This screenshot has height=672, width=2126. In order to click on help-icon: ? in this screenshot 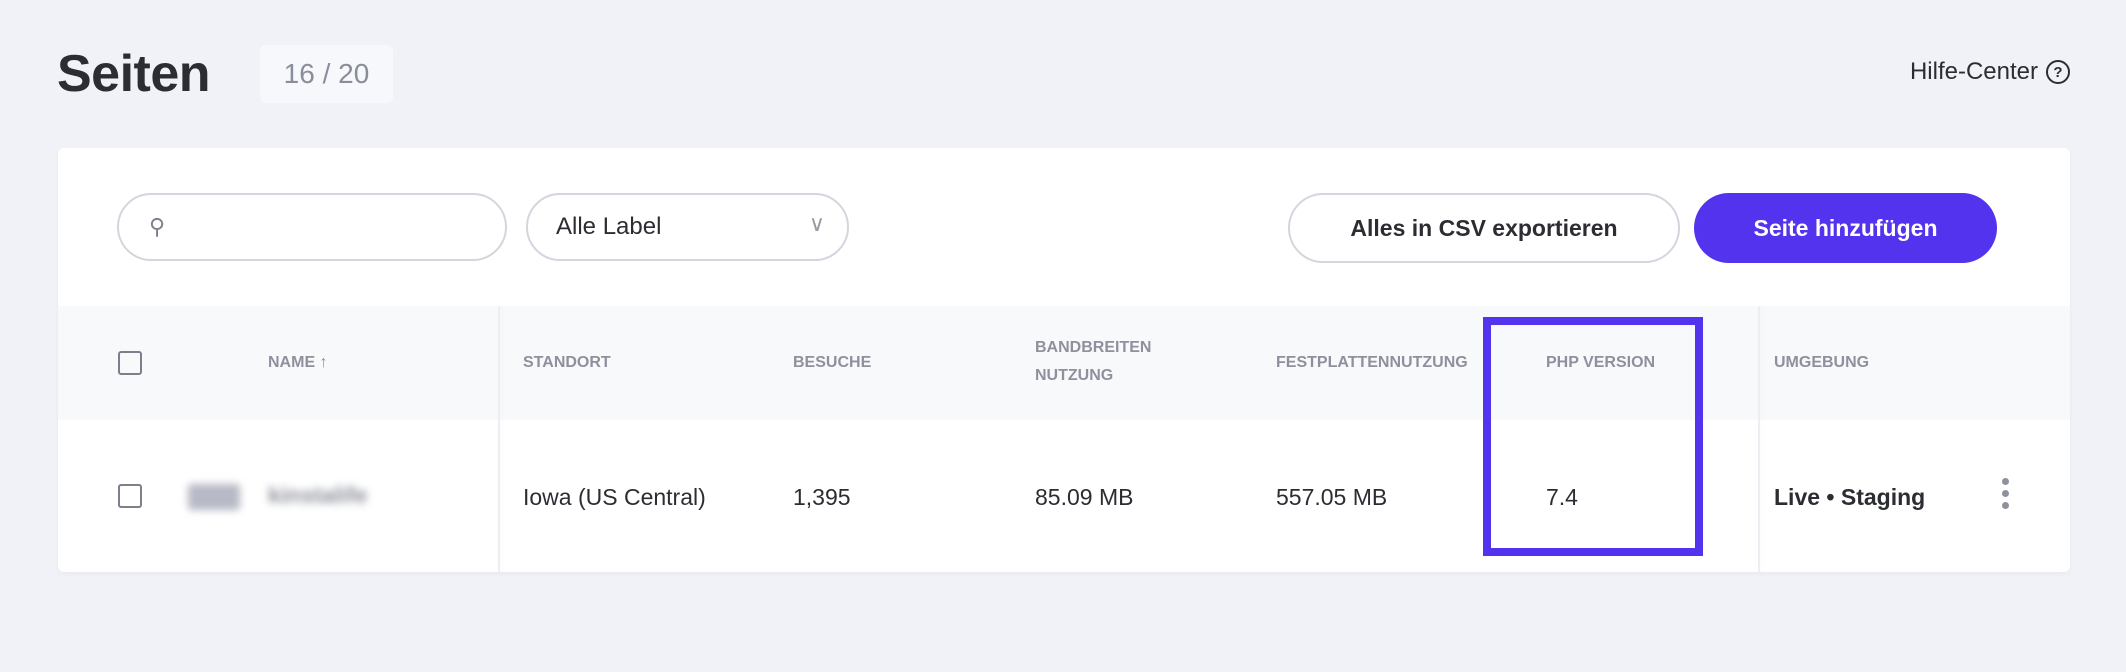, I will do `click(2058, 72)`.